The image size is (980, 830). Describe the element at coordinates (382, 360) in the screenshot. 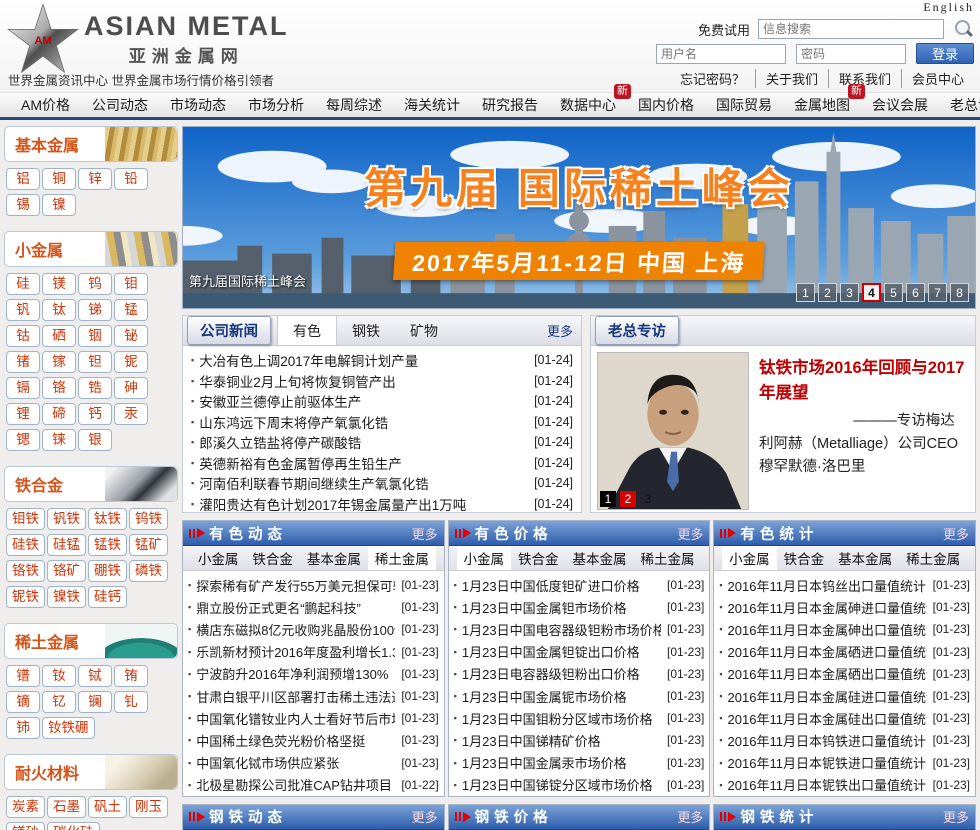

I see `news-item: ▪ 大冶有色上调2017年电解铜计划产量 [01-24]` at that location.